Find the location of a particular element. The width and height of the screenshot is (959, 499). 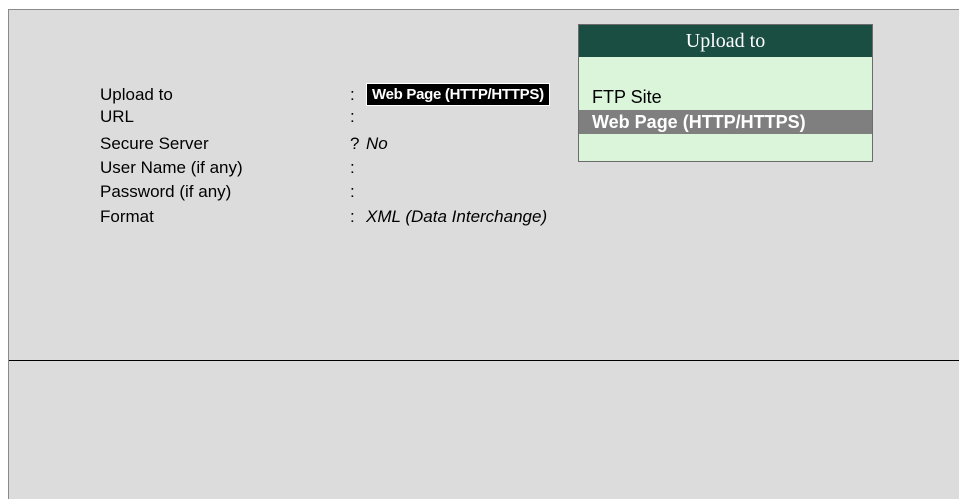

password-label: Password (if any) is located at coordinates (166, 191).